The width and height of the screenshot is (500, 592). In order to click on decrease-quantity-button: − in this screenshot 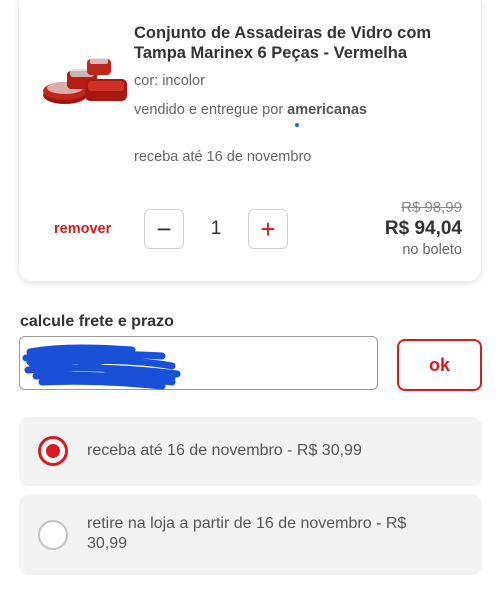, I will do `click(164, 229)`.